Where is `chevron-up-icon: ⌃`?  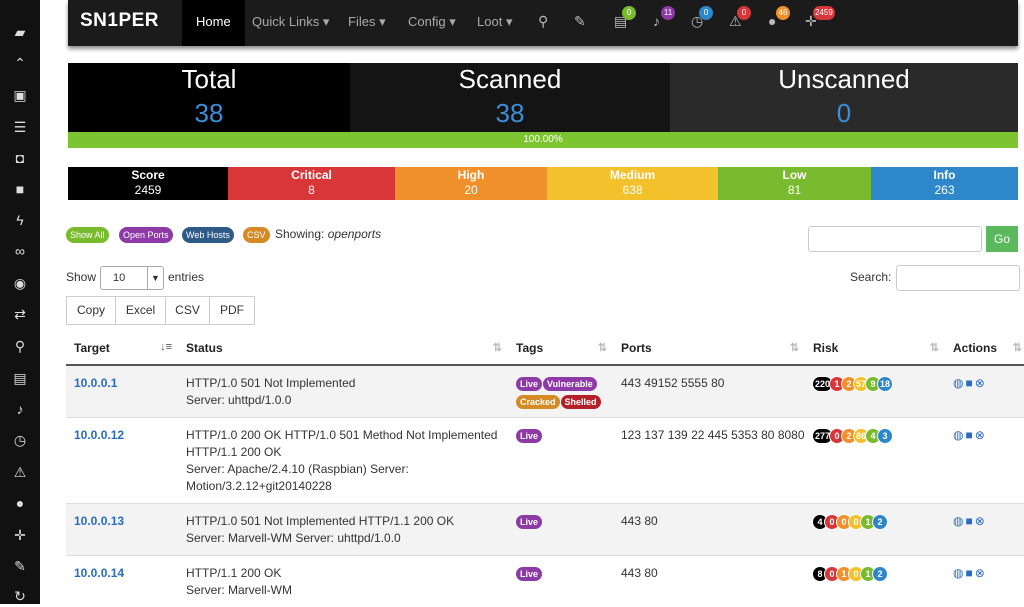 chevron-up-icon: ⌃ is located at coordinates (20, 63).